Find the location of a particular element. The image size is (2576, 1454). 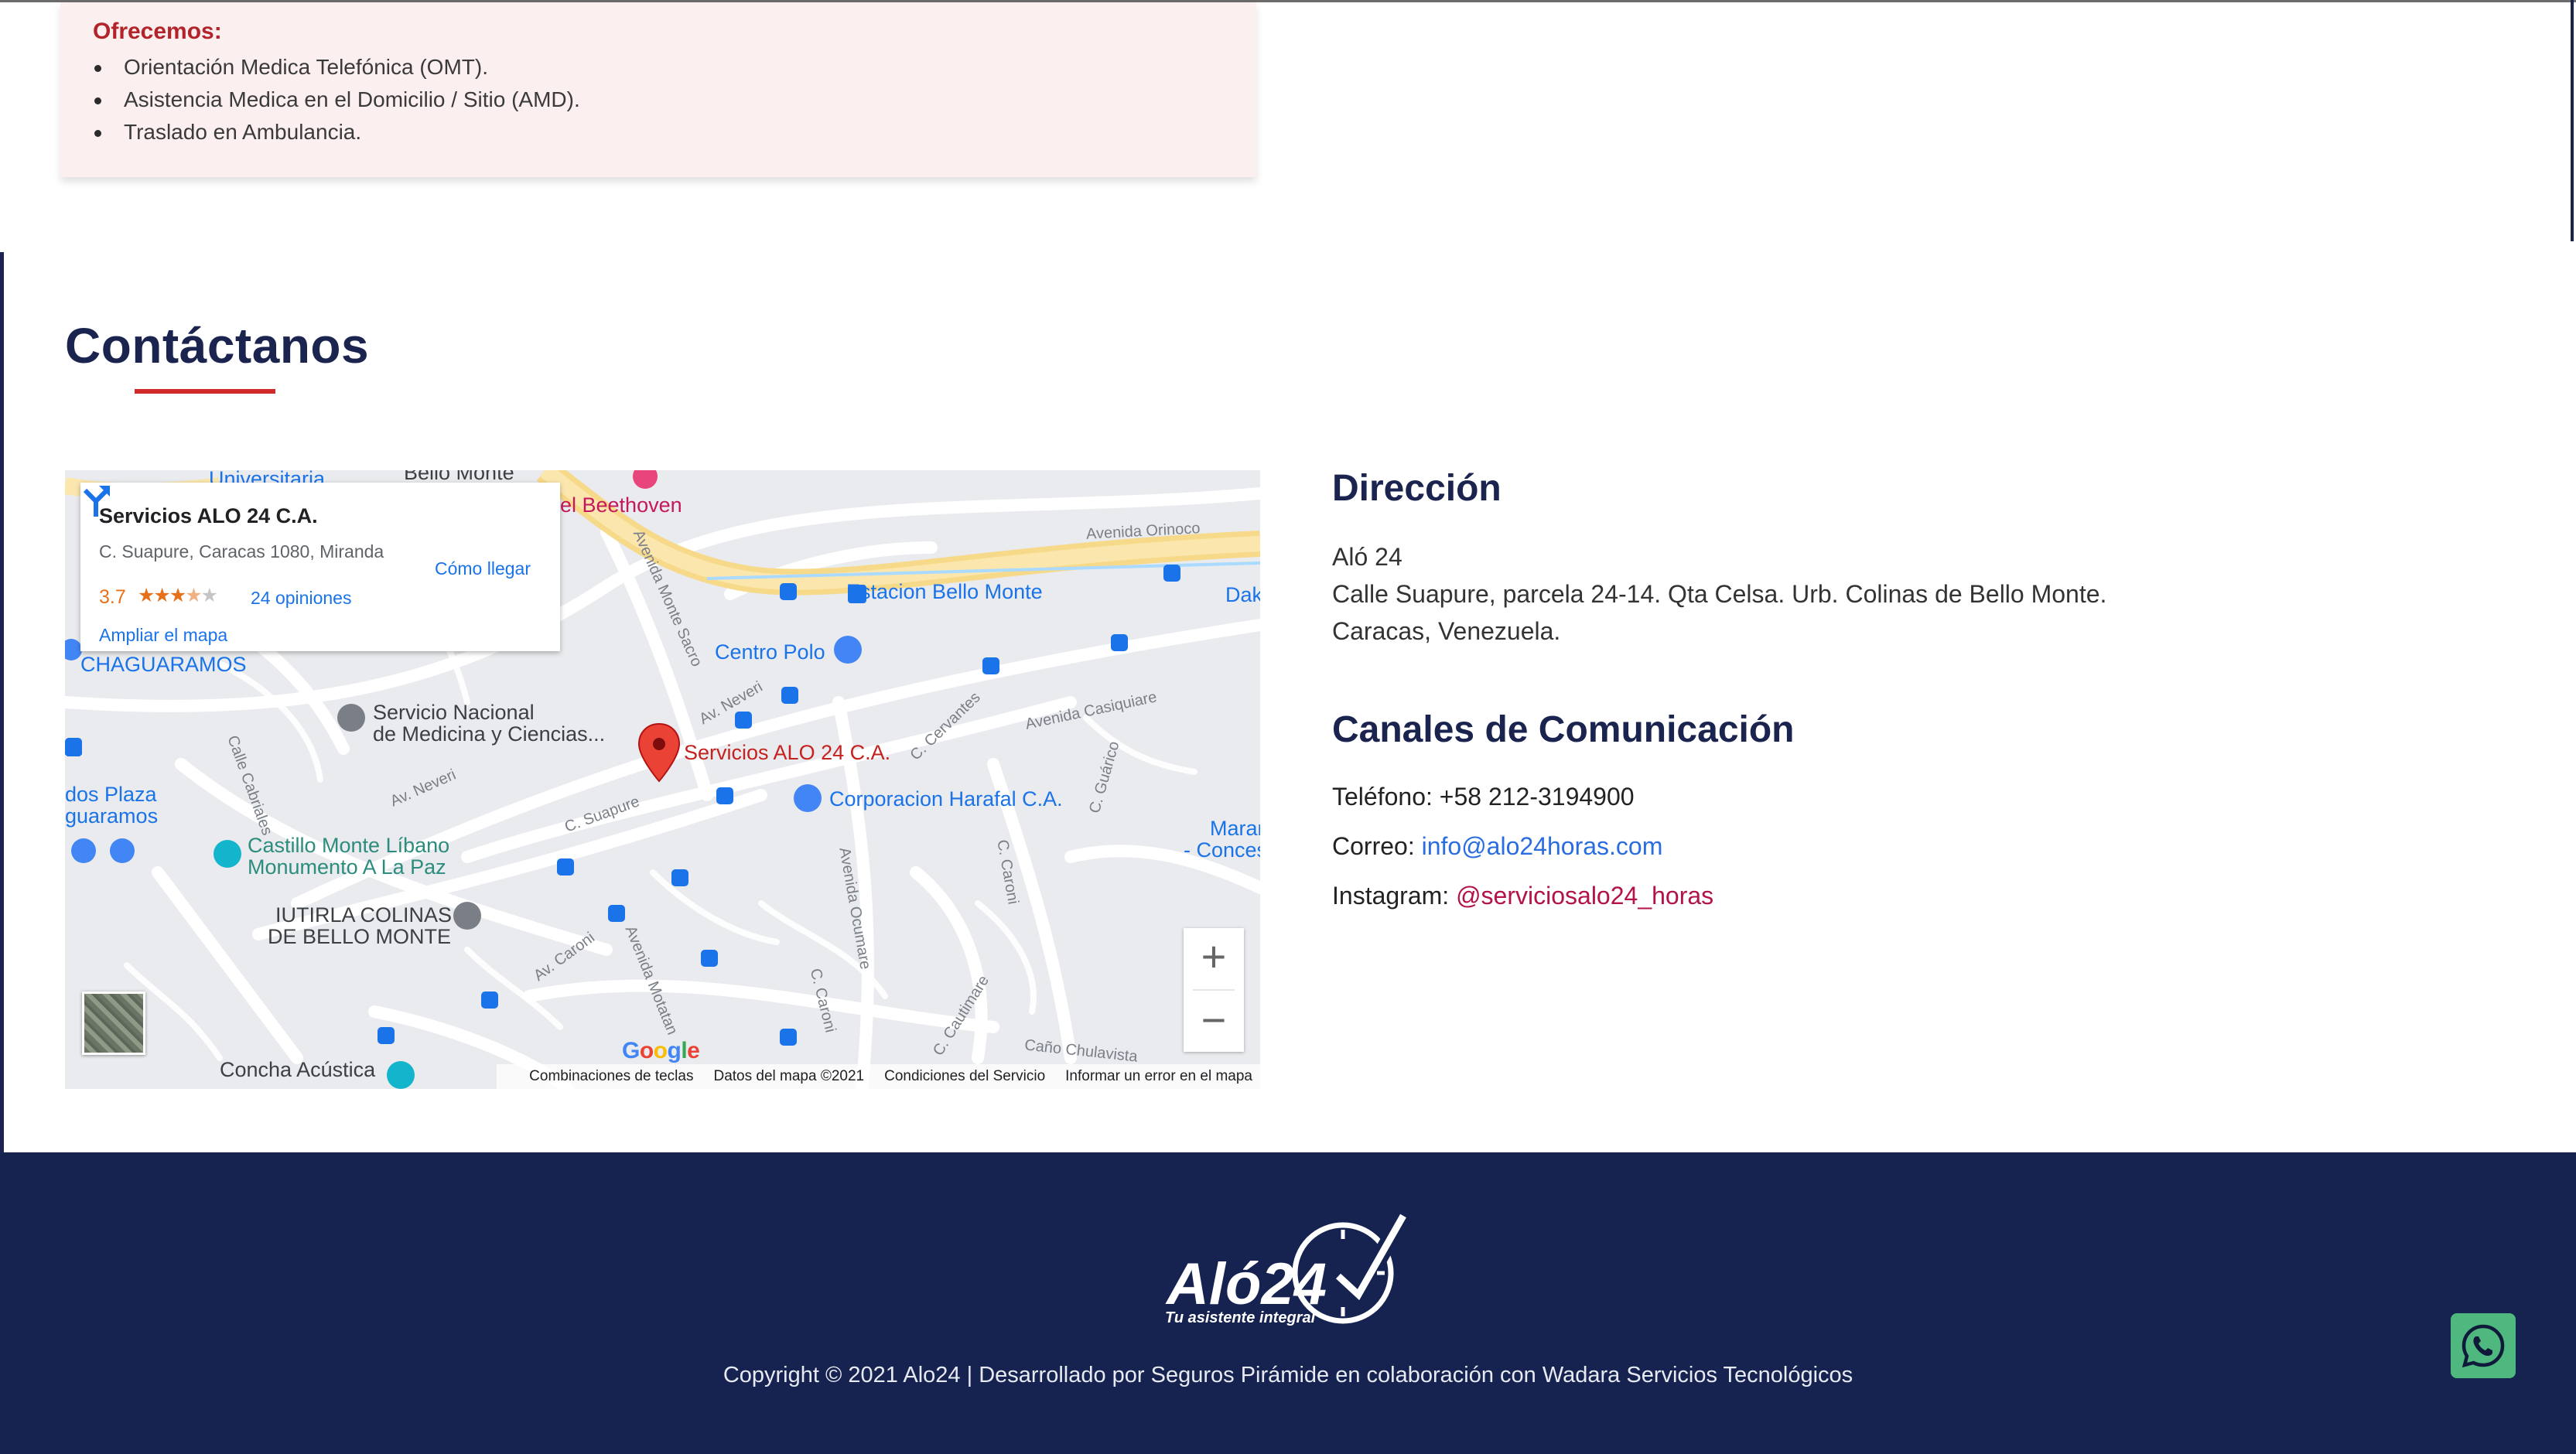

map-data-label: Datos del mapa ©2021 is located at coordinates (789, 1076).